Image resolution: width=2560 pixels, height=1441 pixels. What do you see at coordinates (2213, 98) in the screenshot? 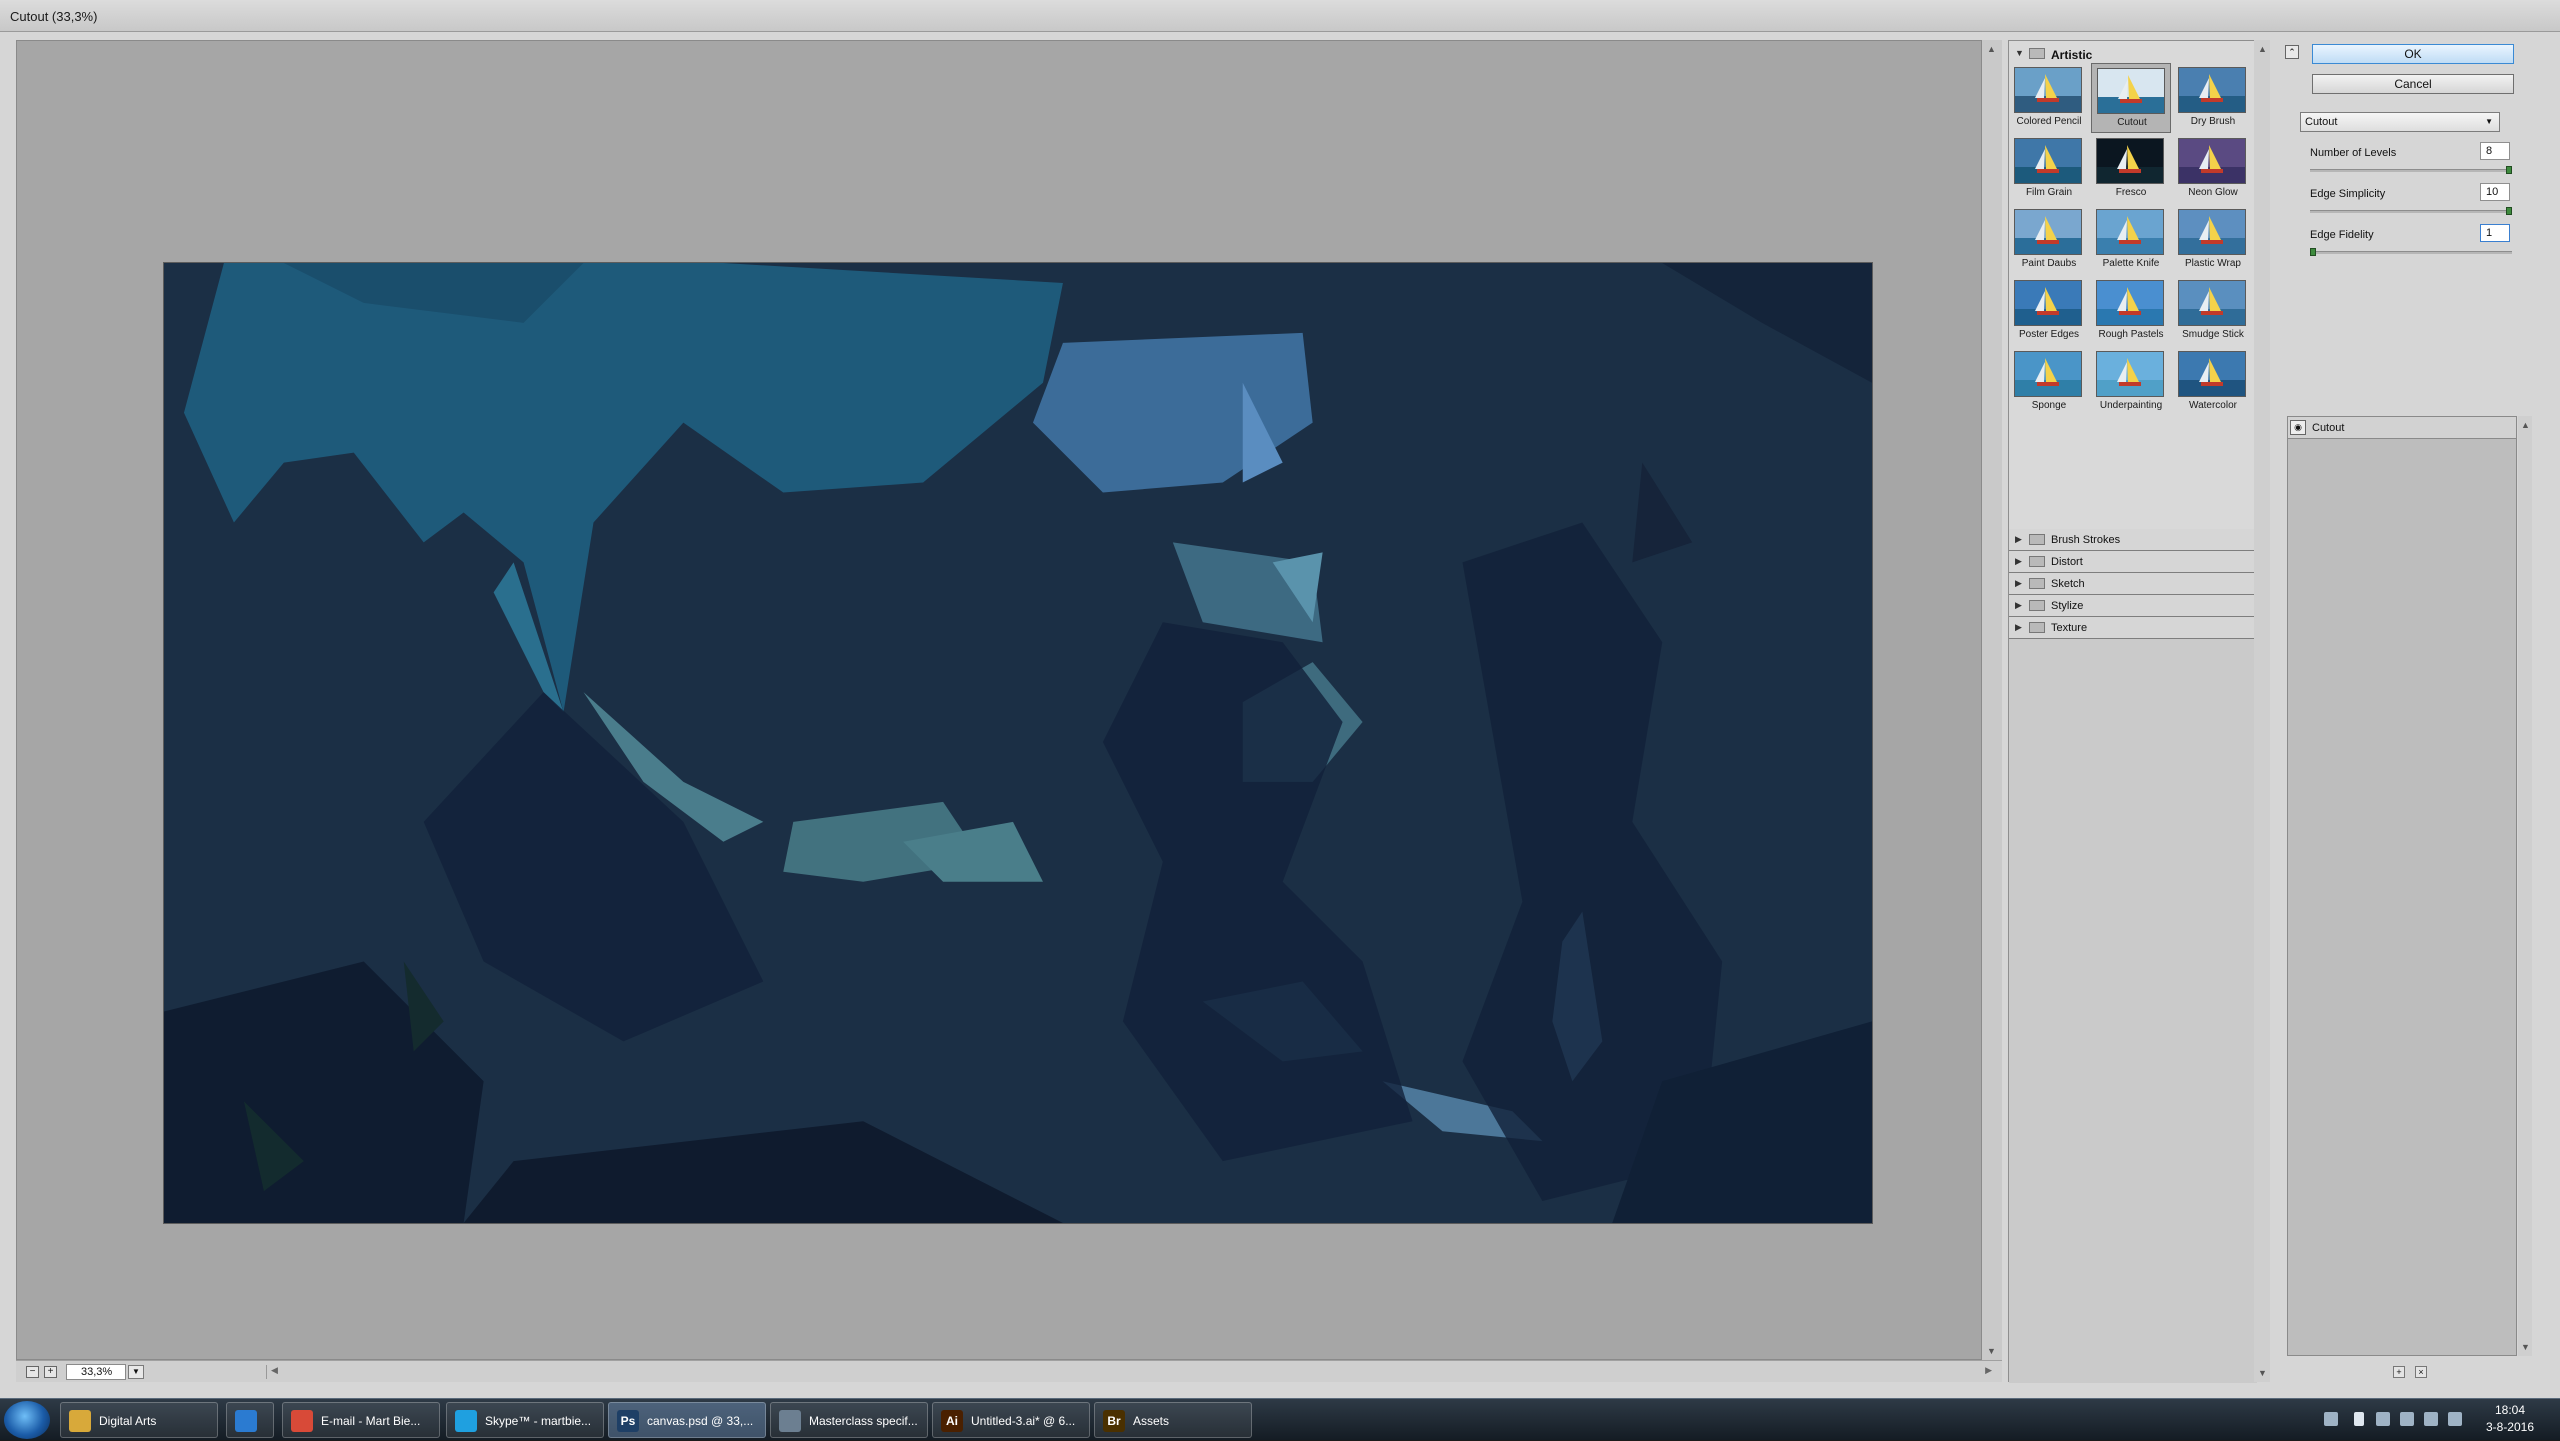
I see `filter-thumbnail-dry-brush: Dry Brush` at bounding box center [2213, 98].